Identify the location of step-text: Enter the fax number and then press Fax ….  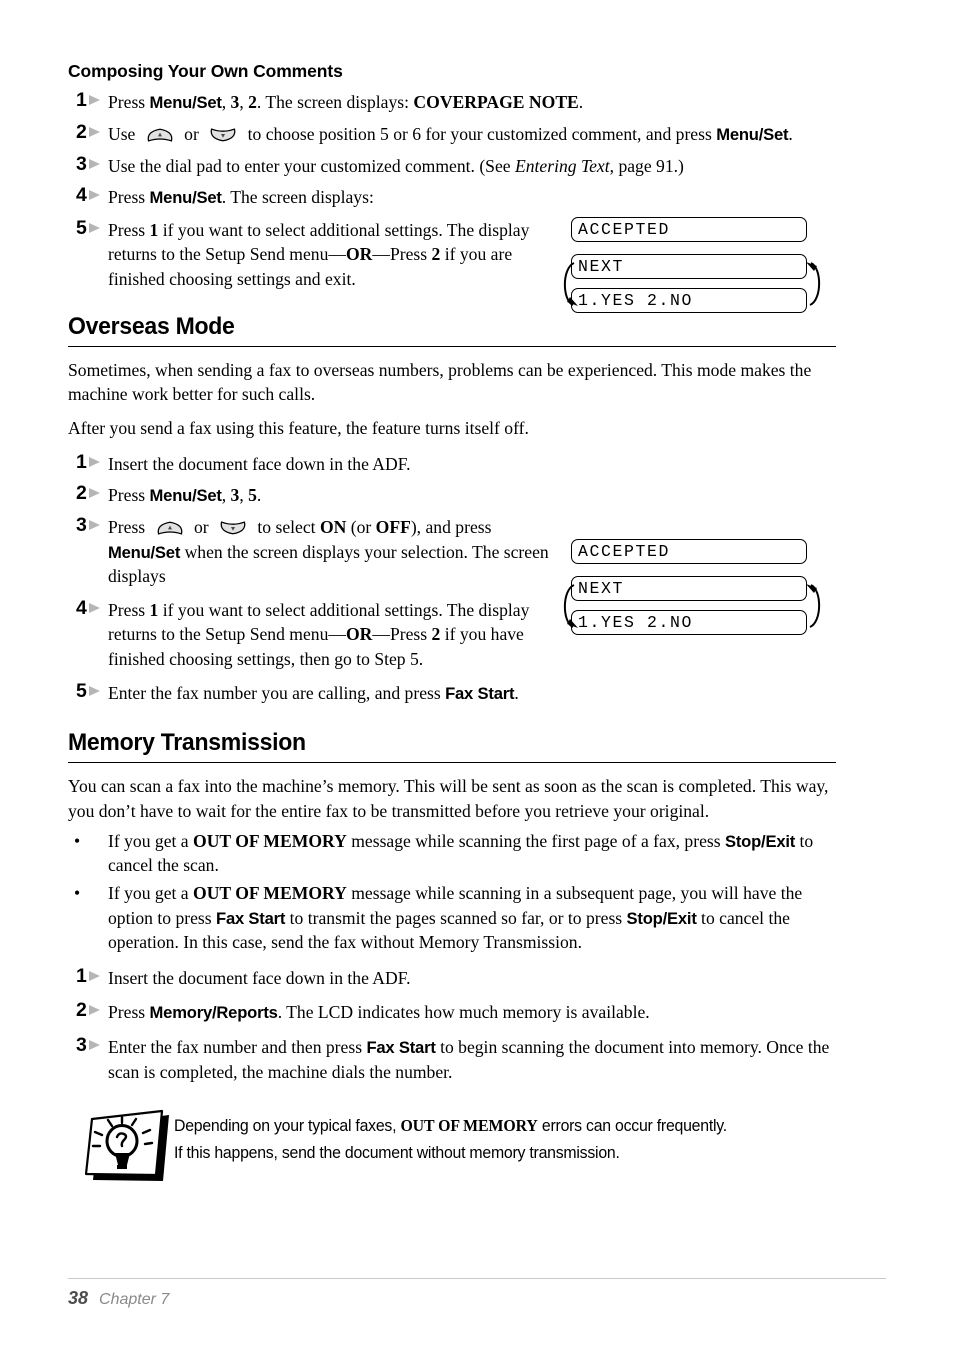
(469, 1059).